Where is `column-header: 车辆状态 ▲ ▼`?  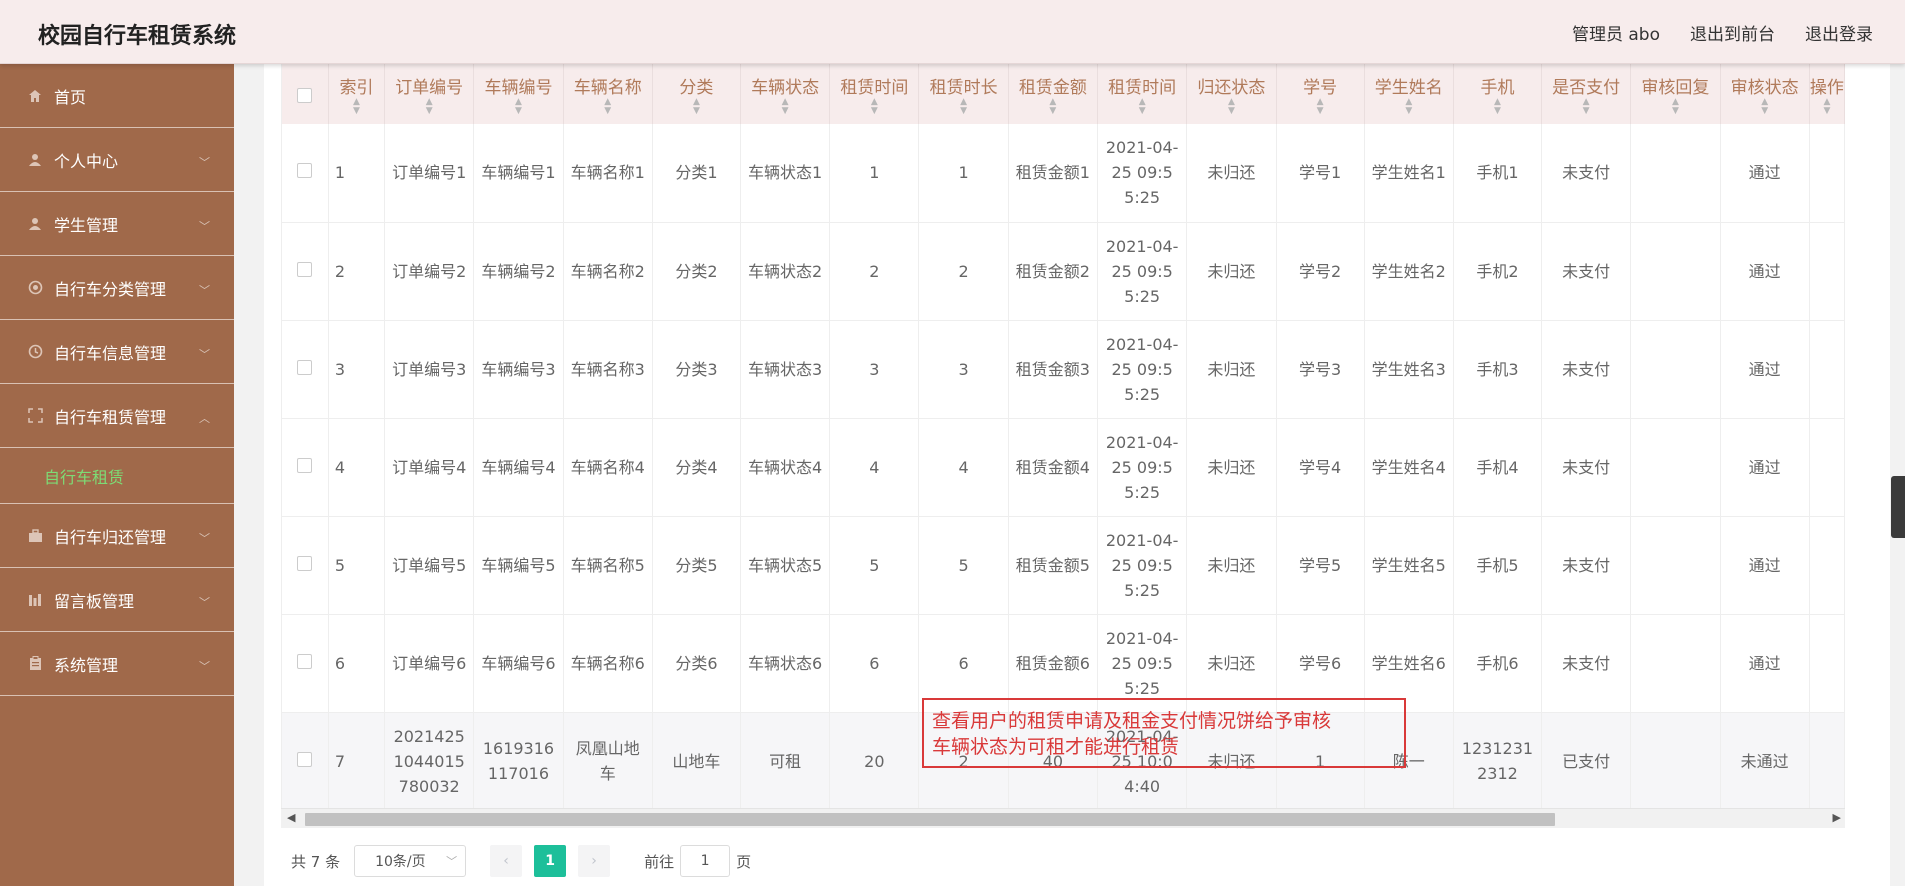
column-header: 车辆状态 ▲ ▼ is located at coordinates (785, 94).